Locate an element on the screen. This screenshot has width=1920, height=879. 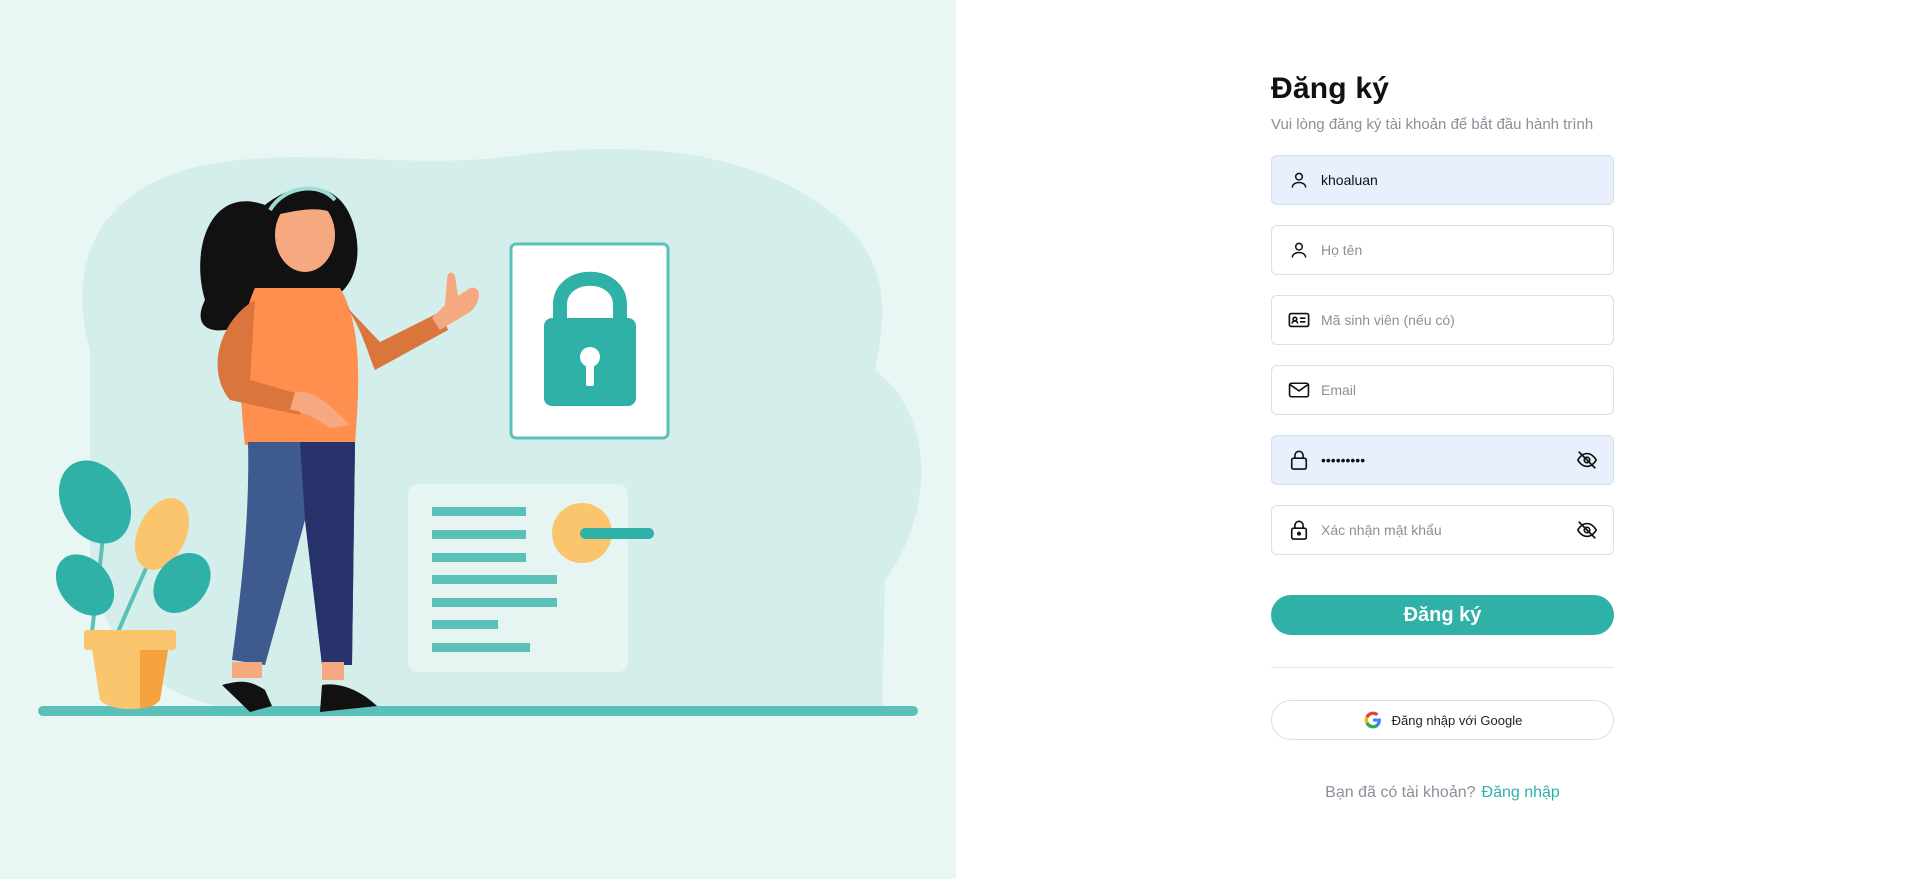
lock-icon is located at coordinates (1299, 460).